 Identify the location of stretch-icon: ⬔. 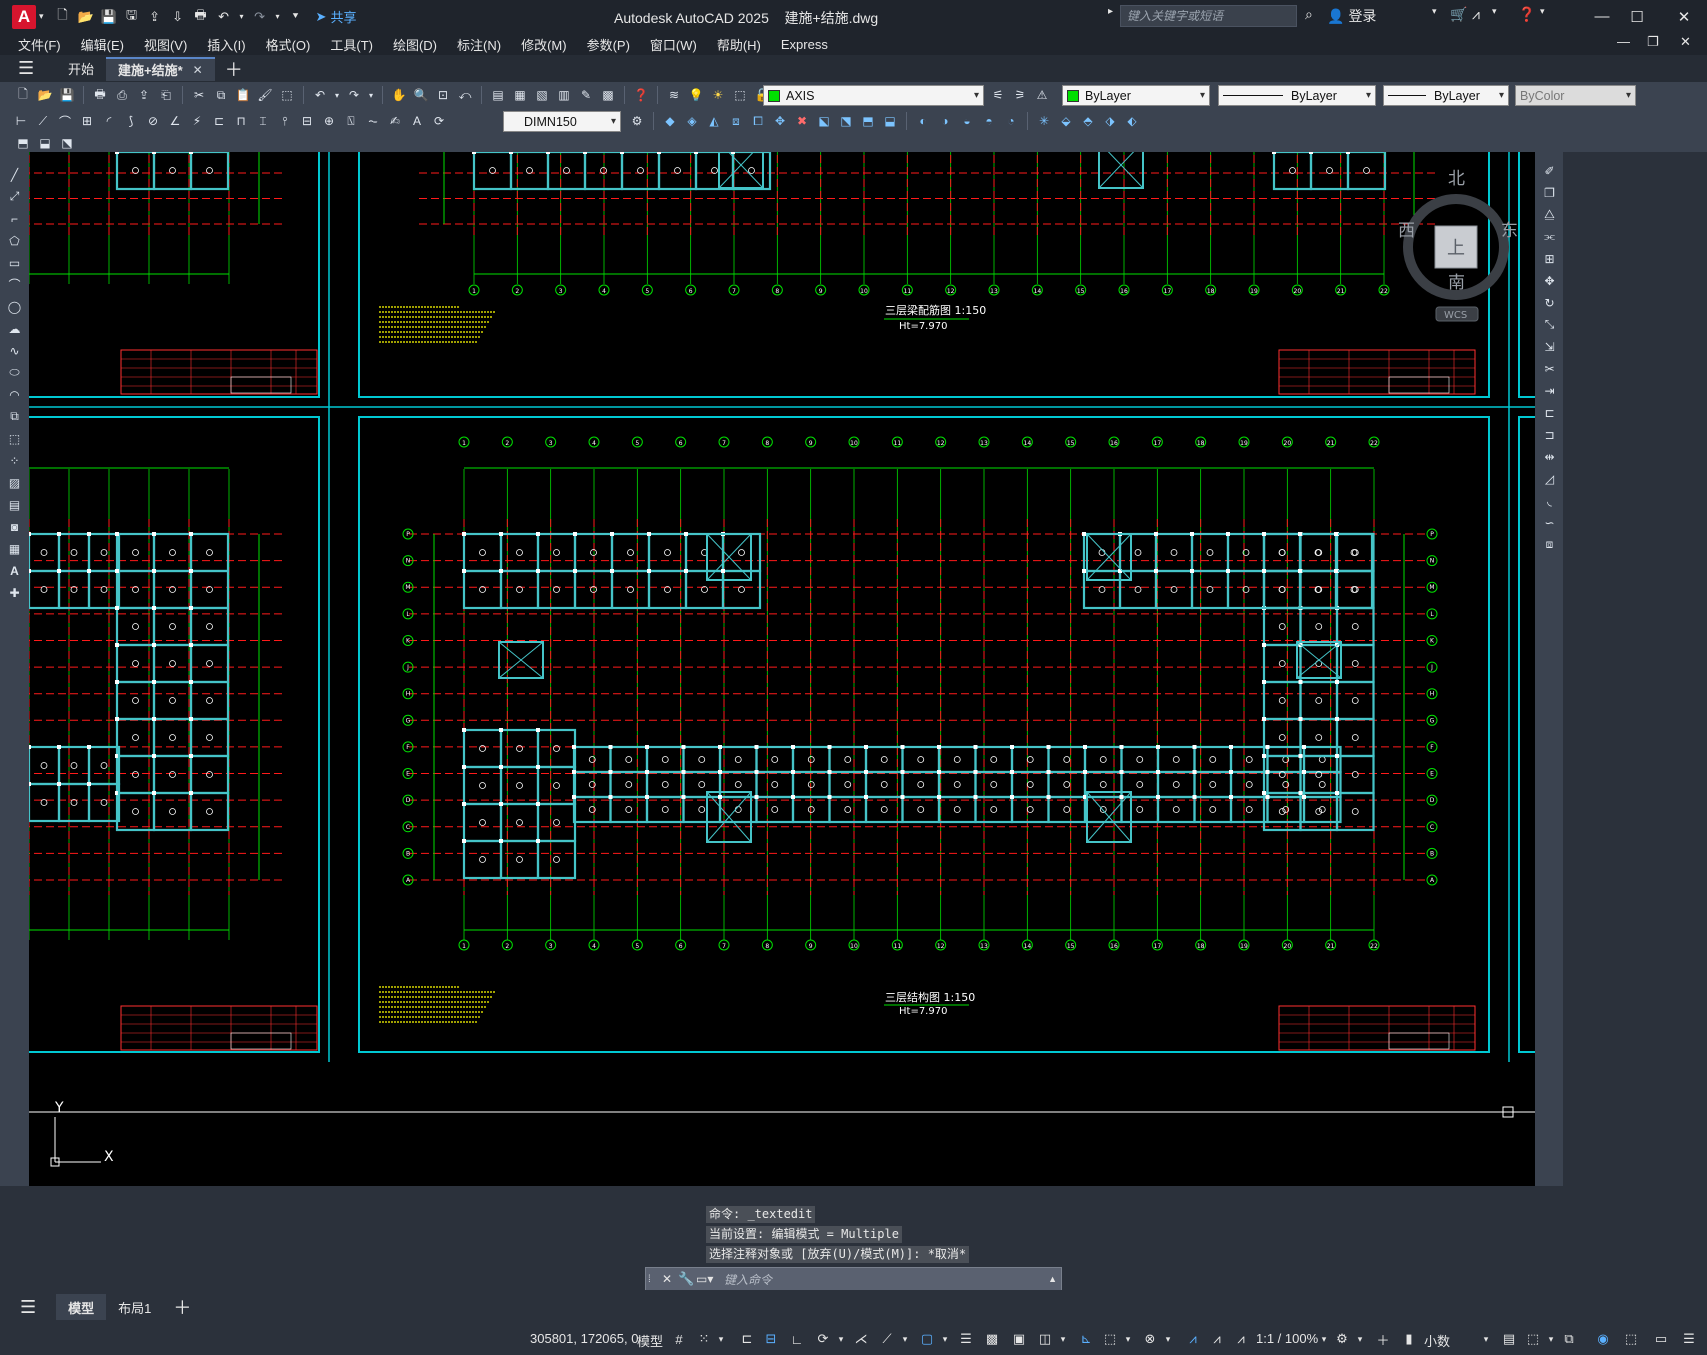
(846, 121).